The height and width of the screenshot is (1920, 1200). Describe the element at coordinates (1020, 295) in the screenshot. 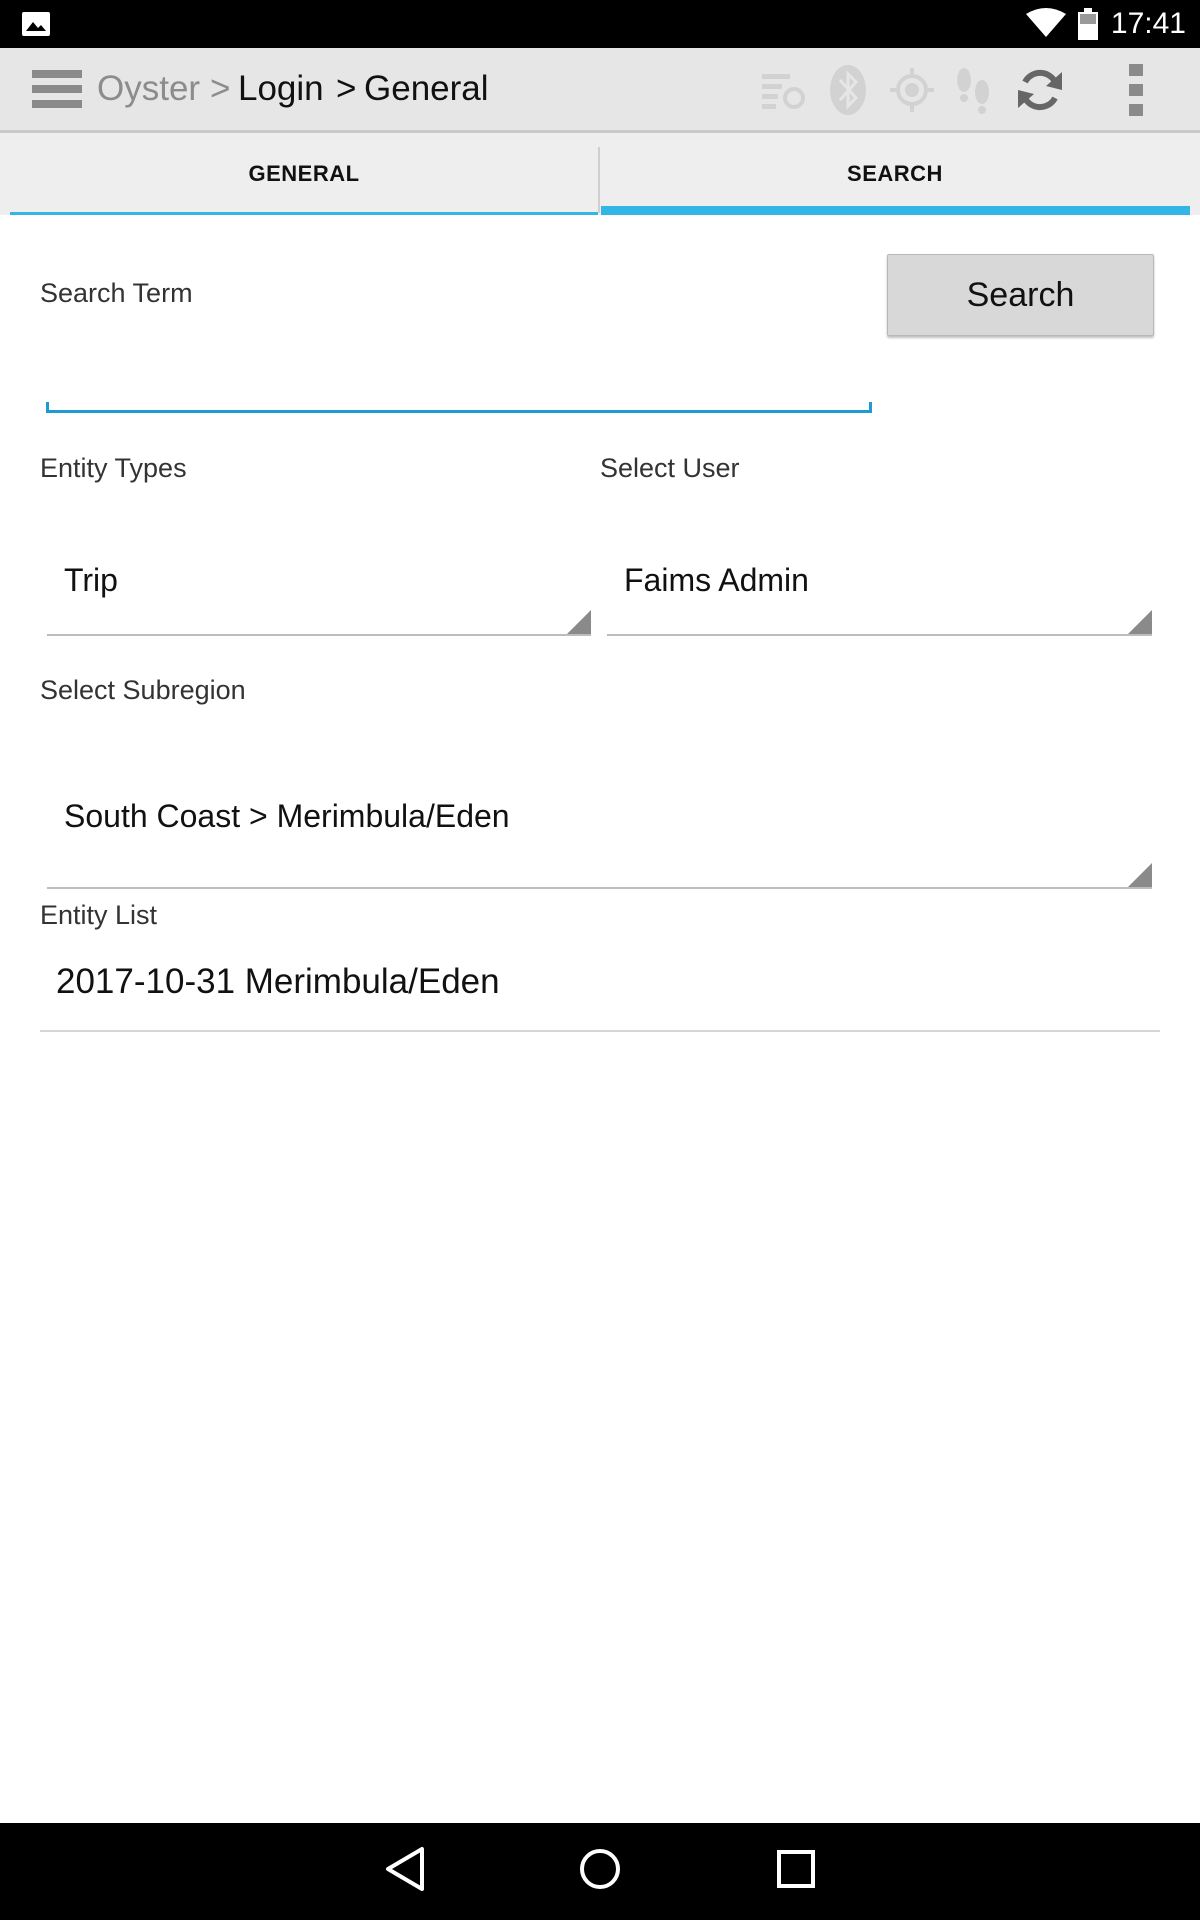

I see `search-button: Search` at that location.